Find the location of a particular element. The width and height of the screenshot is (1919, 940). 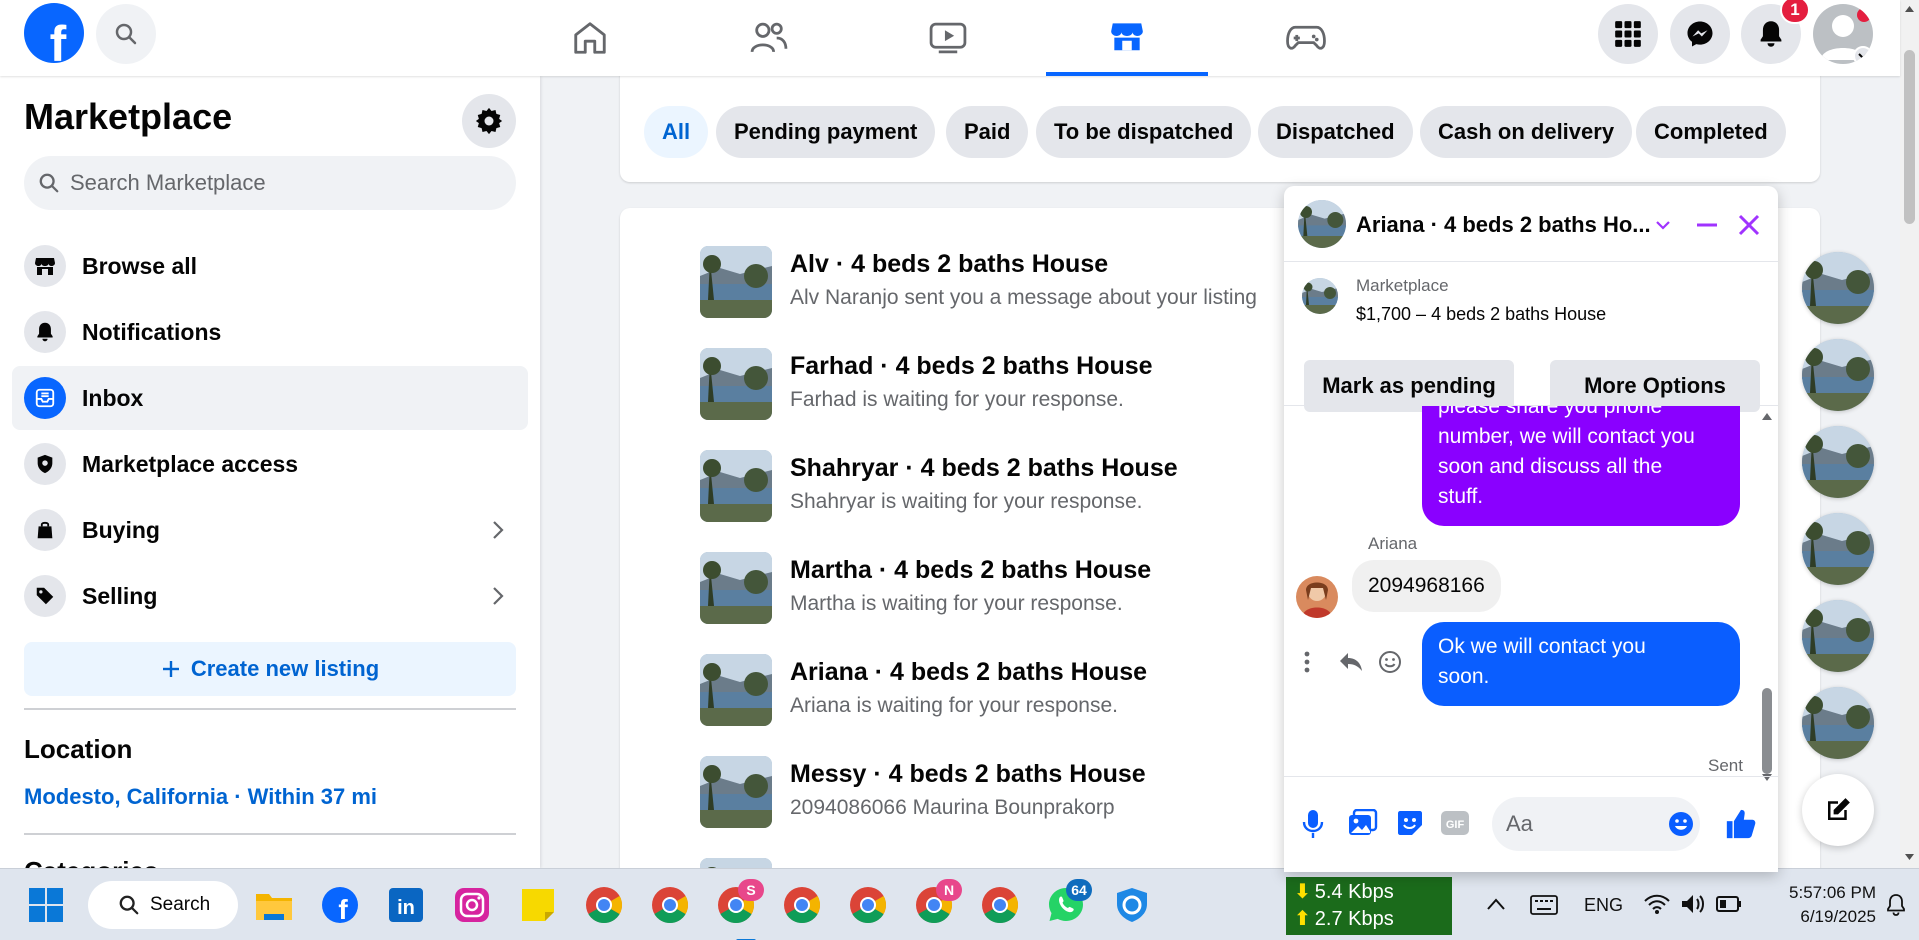

reply-icon is located at coordinates (1351, 662).